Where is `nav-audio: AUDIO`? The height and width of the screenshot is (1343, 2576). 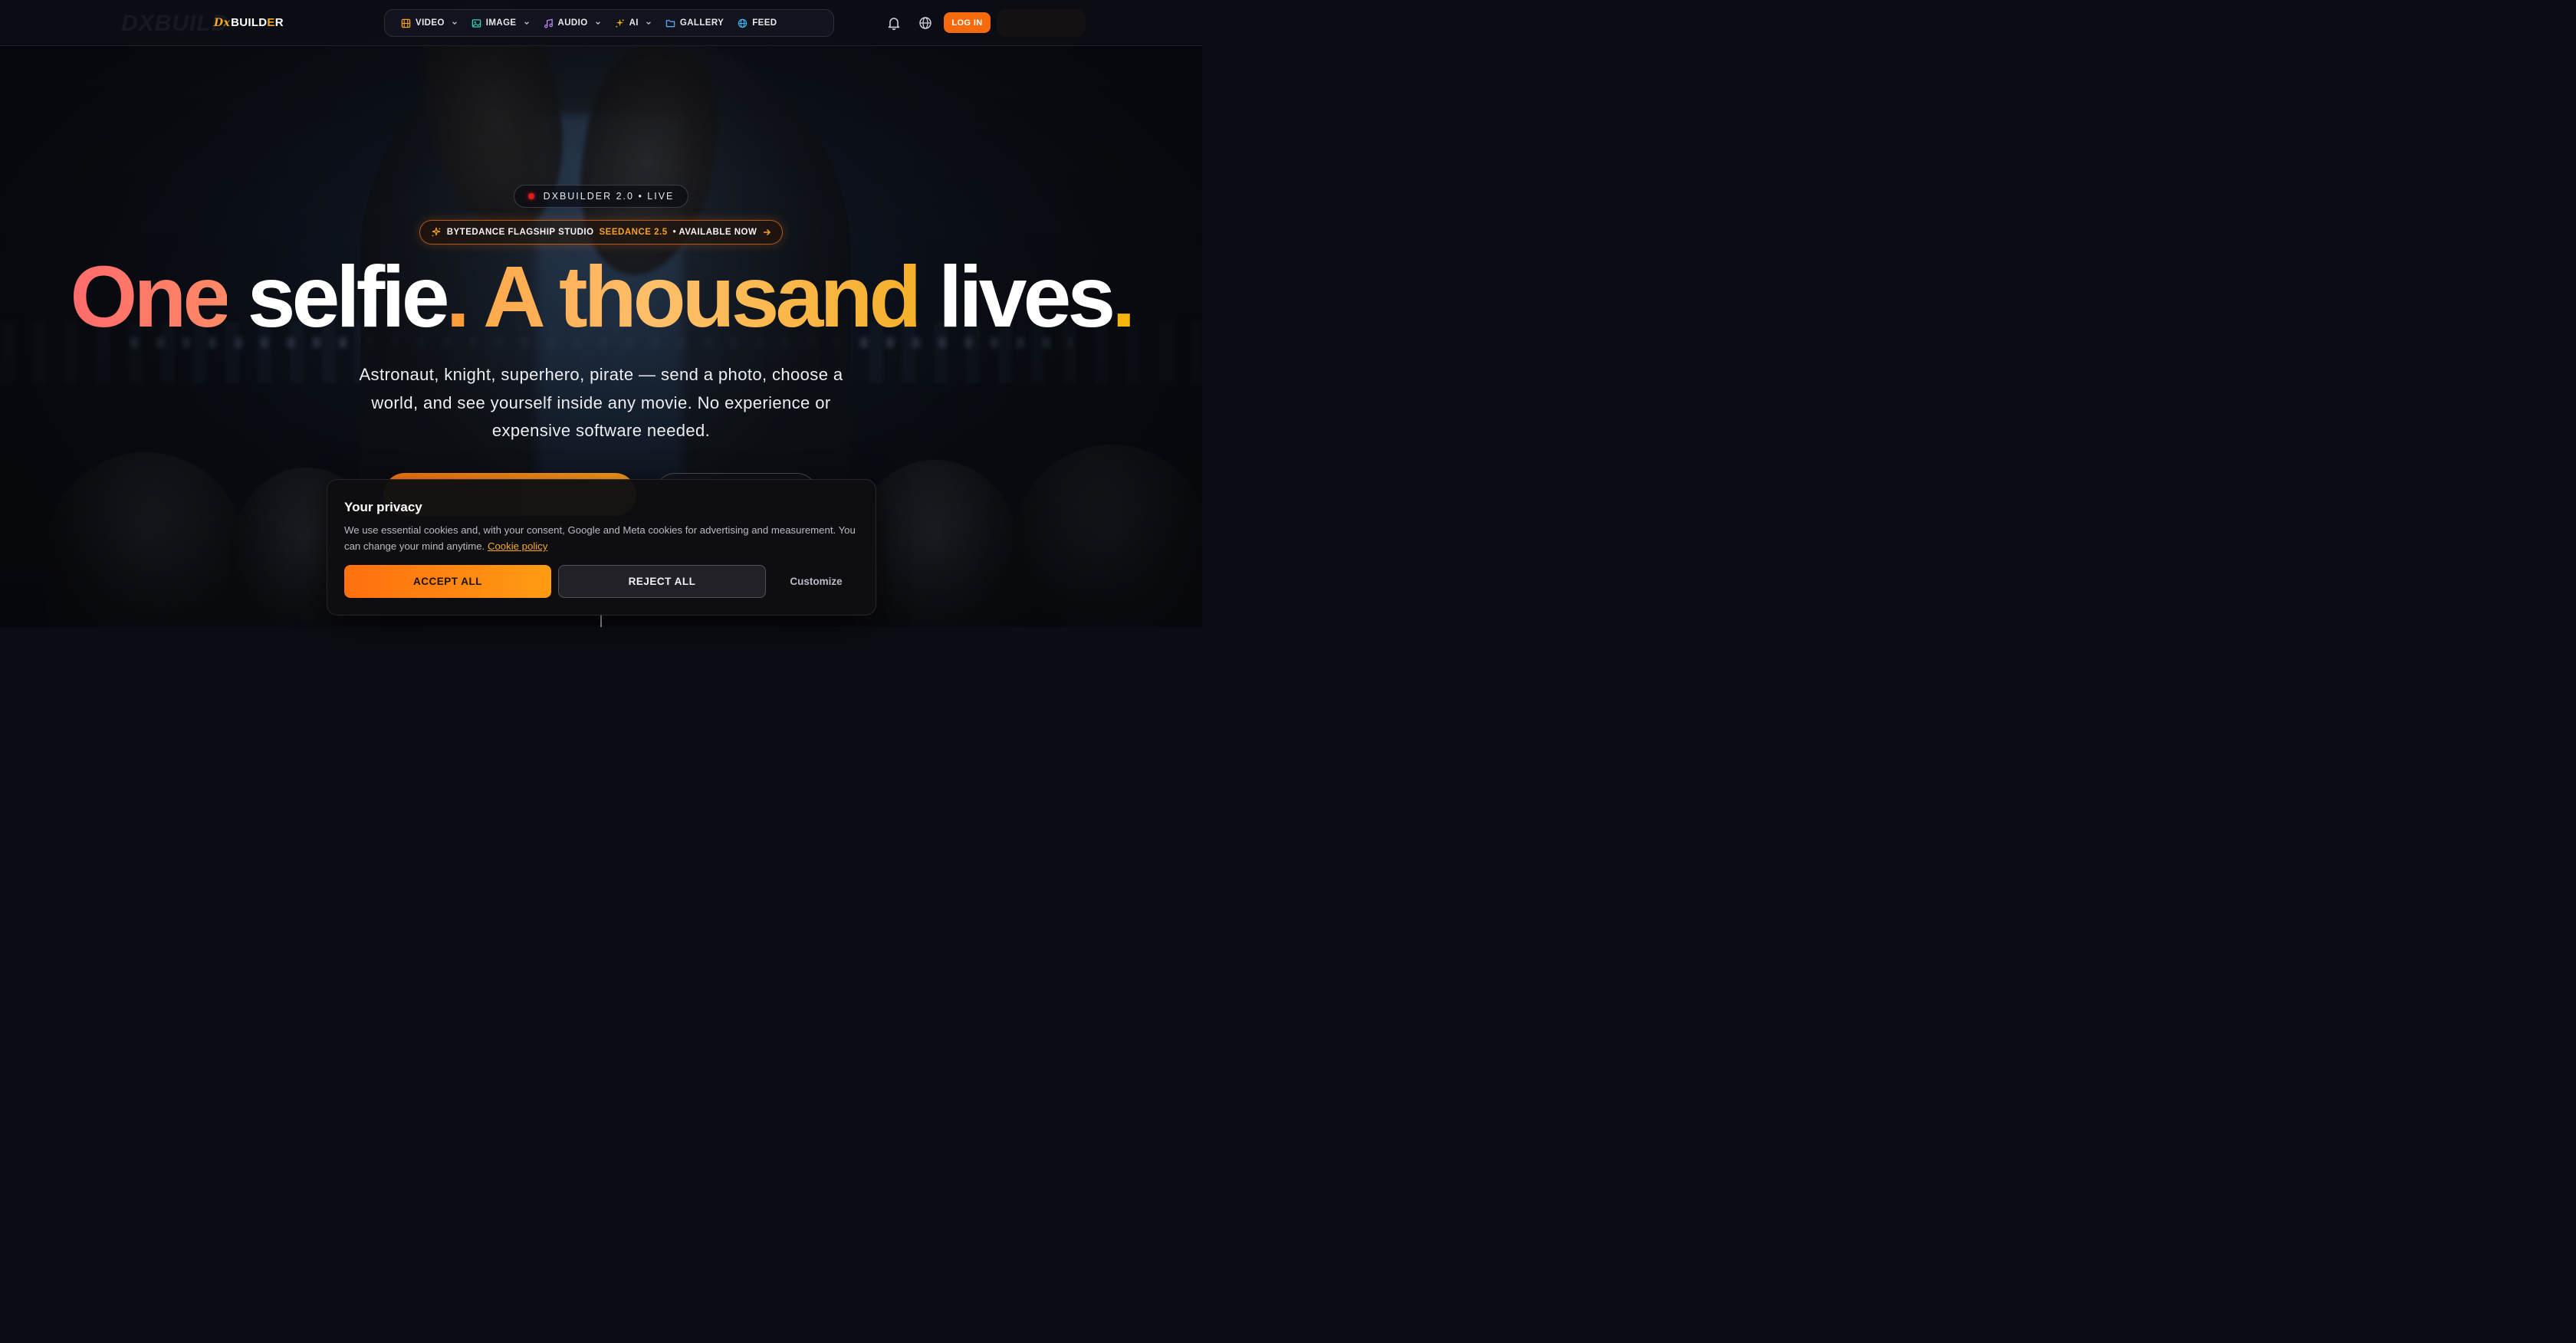
nav-audio: AUDIO is located at coordinates (572, 23).